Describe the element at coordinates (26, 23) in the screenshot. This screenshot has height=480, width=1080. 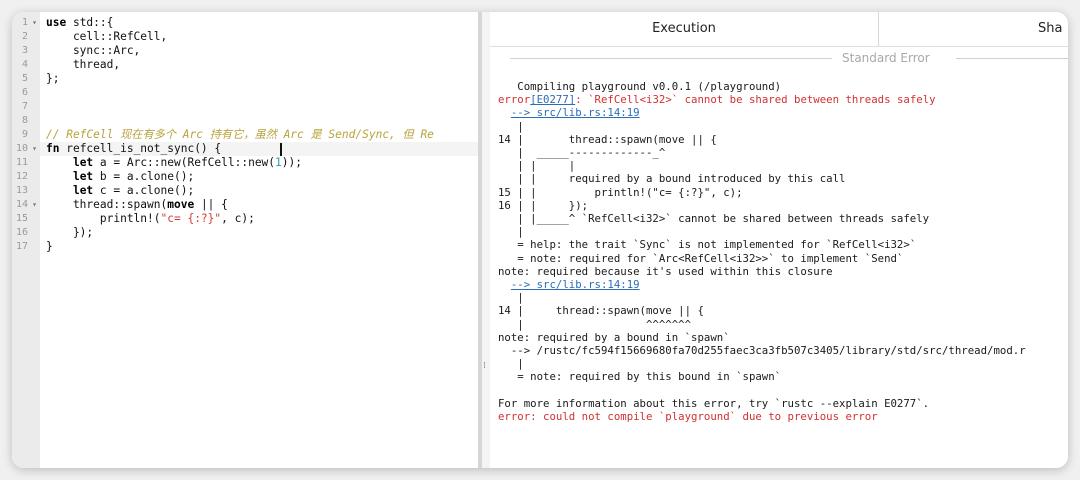
I see `line-number: 1 ▾` at that location.